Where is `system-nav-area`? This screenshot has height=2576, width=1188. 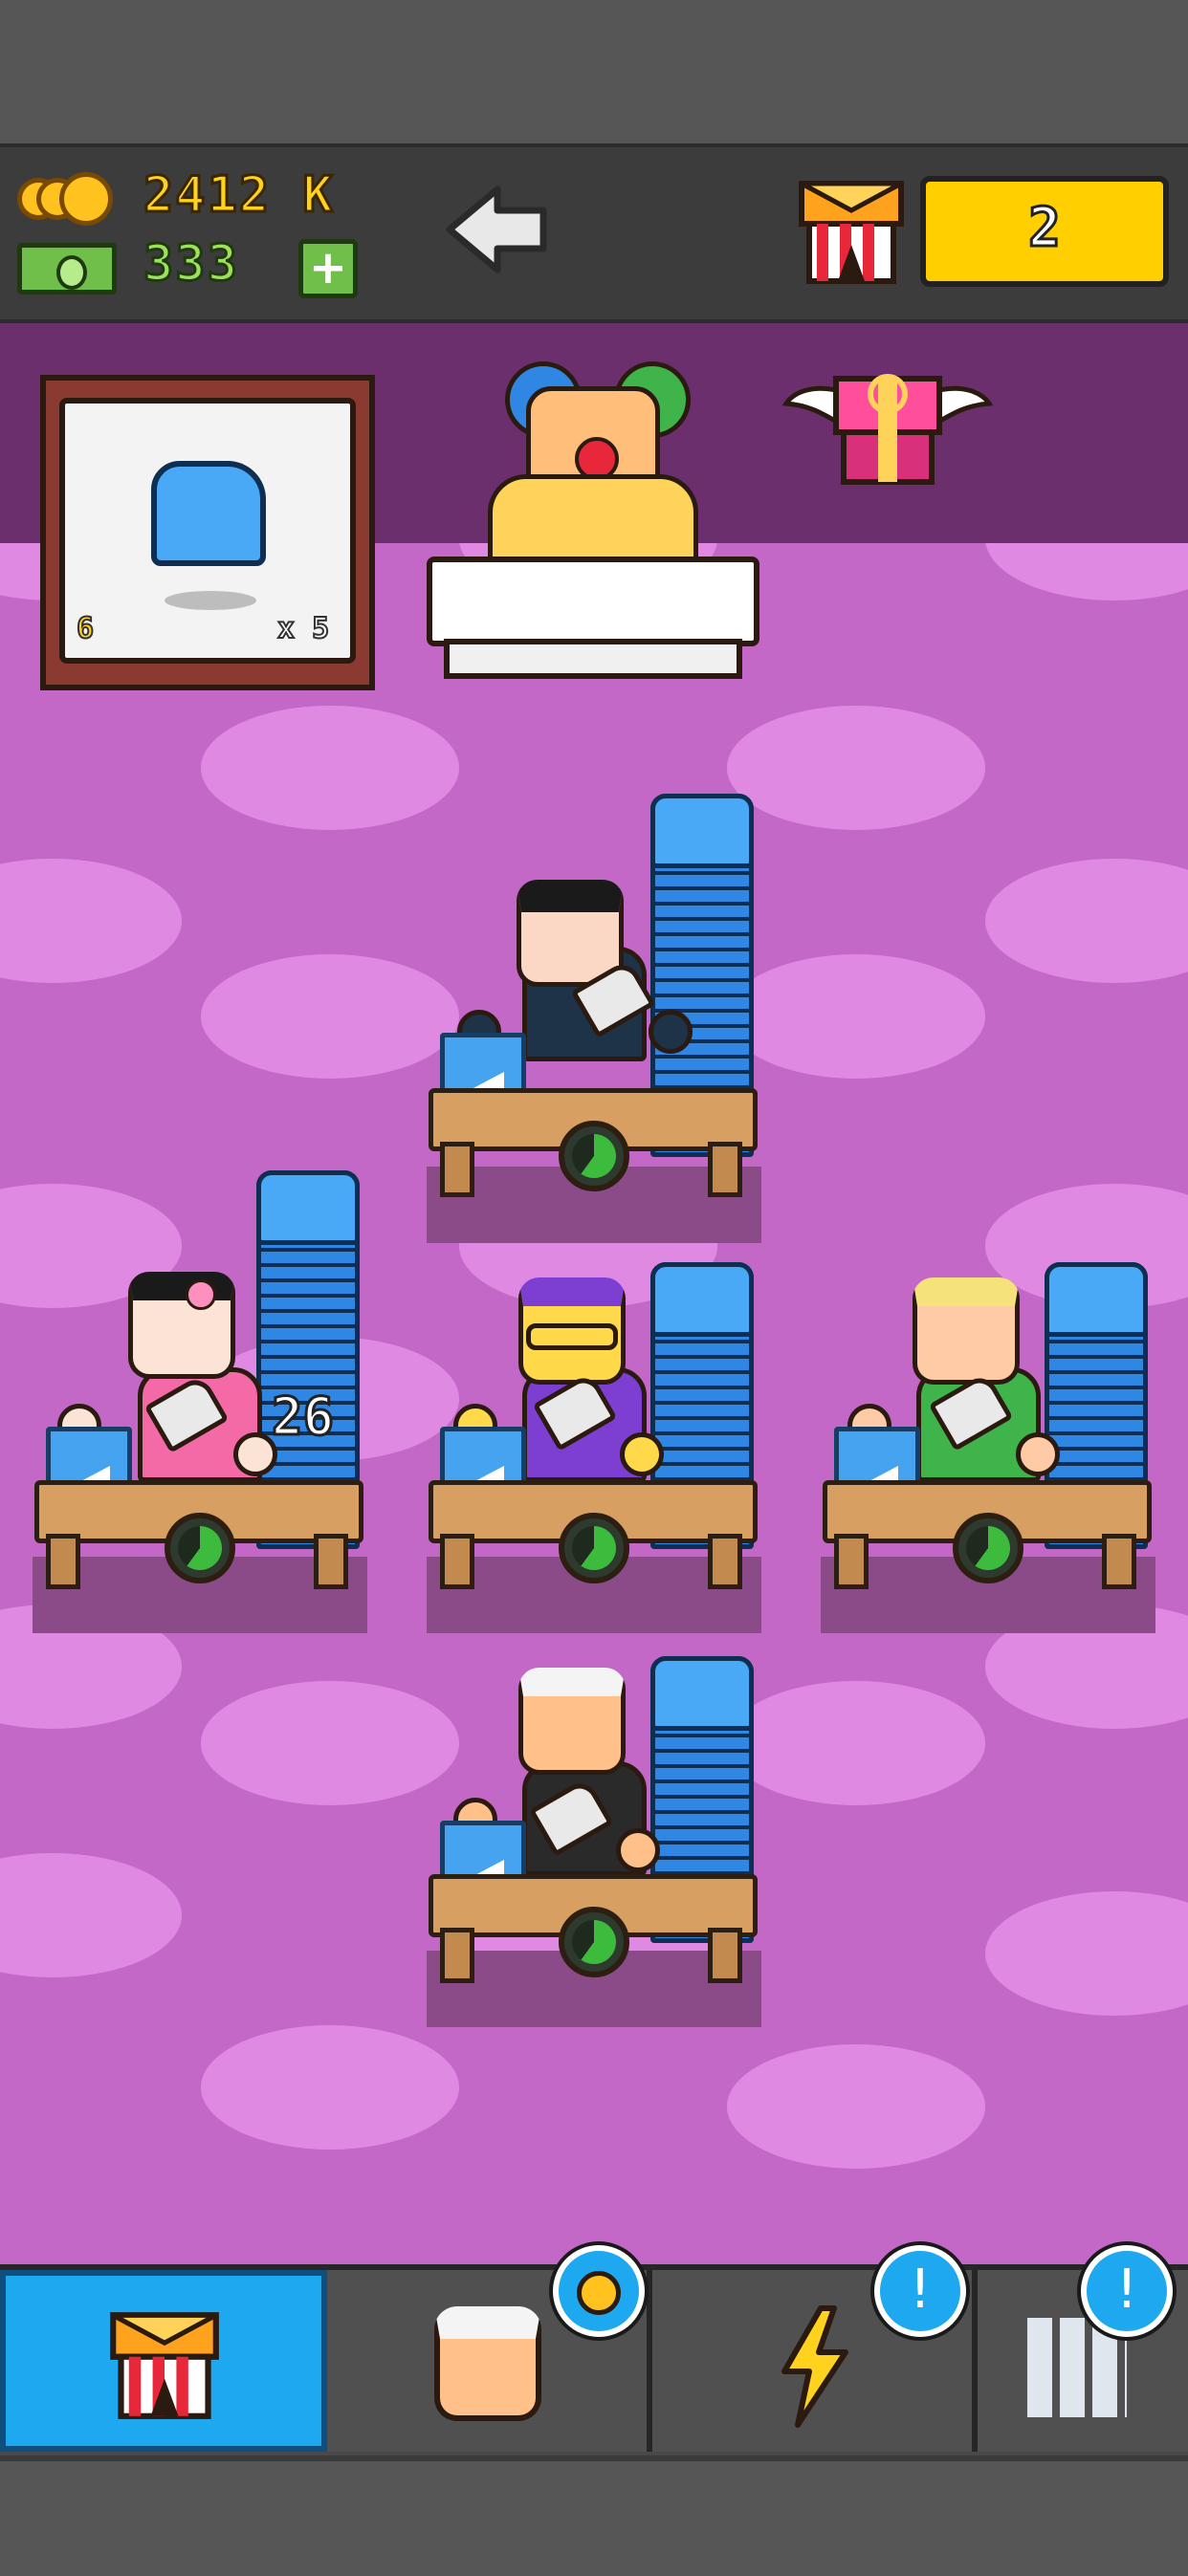 system-nav-area is located at coordinates (594, 2516).